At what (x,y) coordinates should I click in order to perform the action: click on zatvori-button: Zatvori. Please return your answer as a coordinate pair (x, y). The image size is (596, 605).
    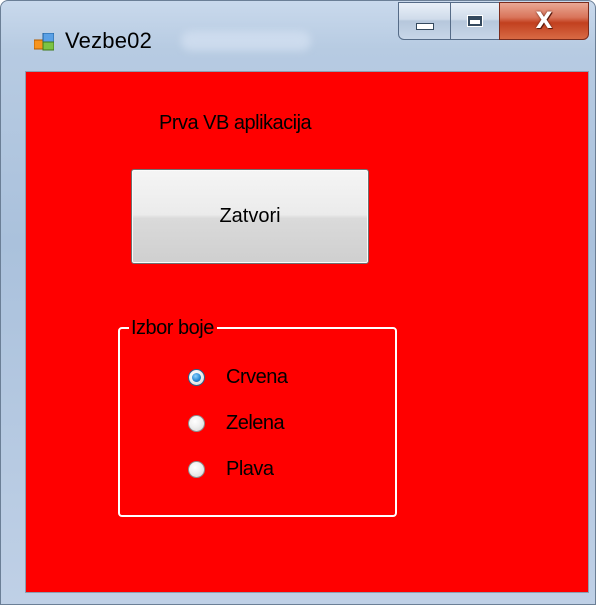
    Looking at the image, I should click on (250, 216).